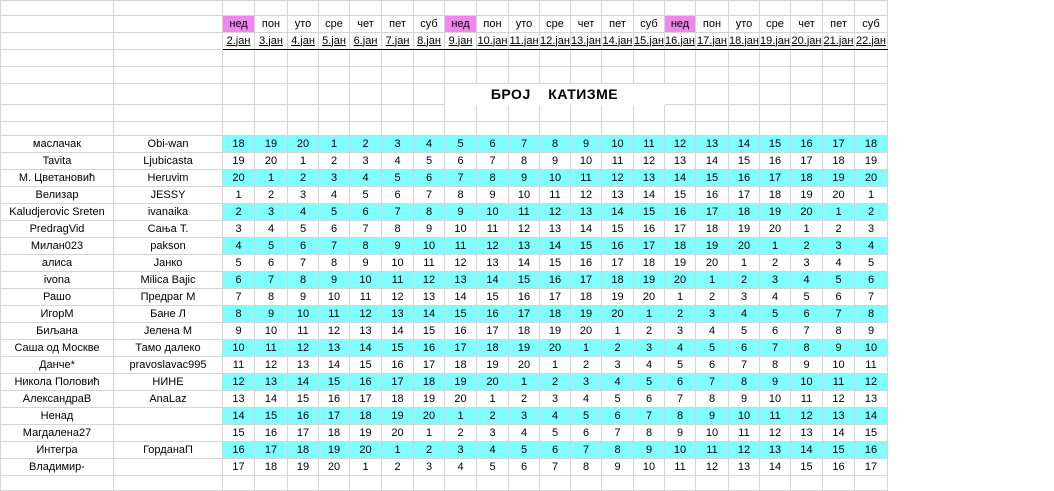 This screenshot has width=1054, height=491. Describe the element at coordinates (57, 433) in the screenshot. I see `participant-name-cell: Магдалена27` at that location.